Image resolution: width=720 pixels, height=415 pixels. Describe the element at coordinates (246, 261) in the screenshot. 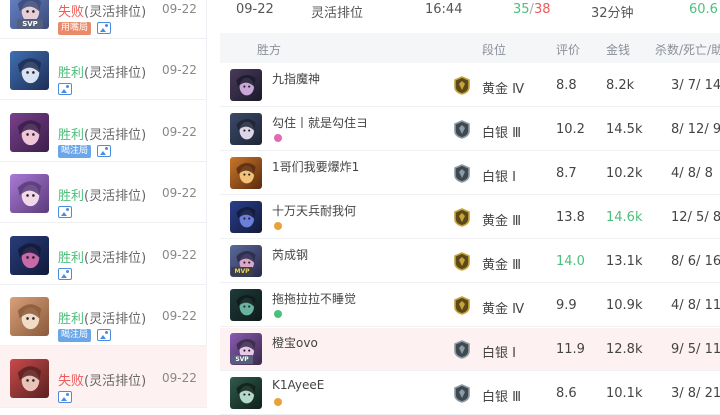

I see `player-avatar: MVP` at that location.